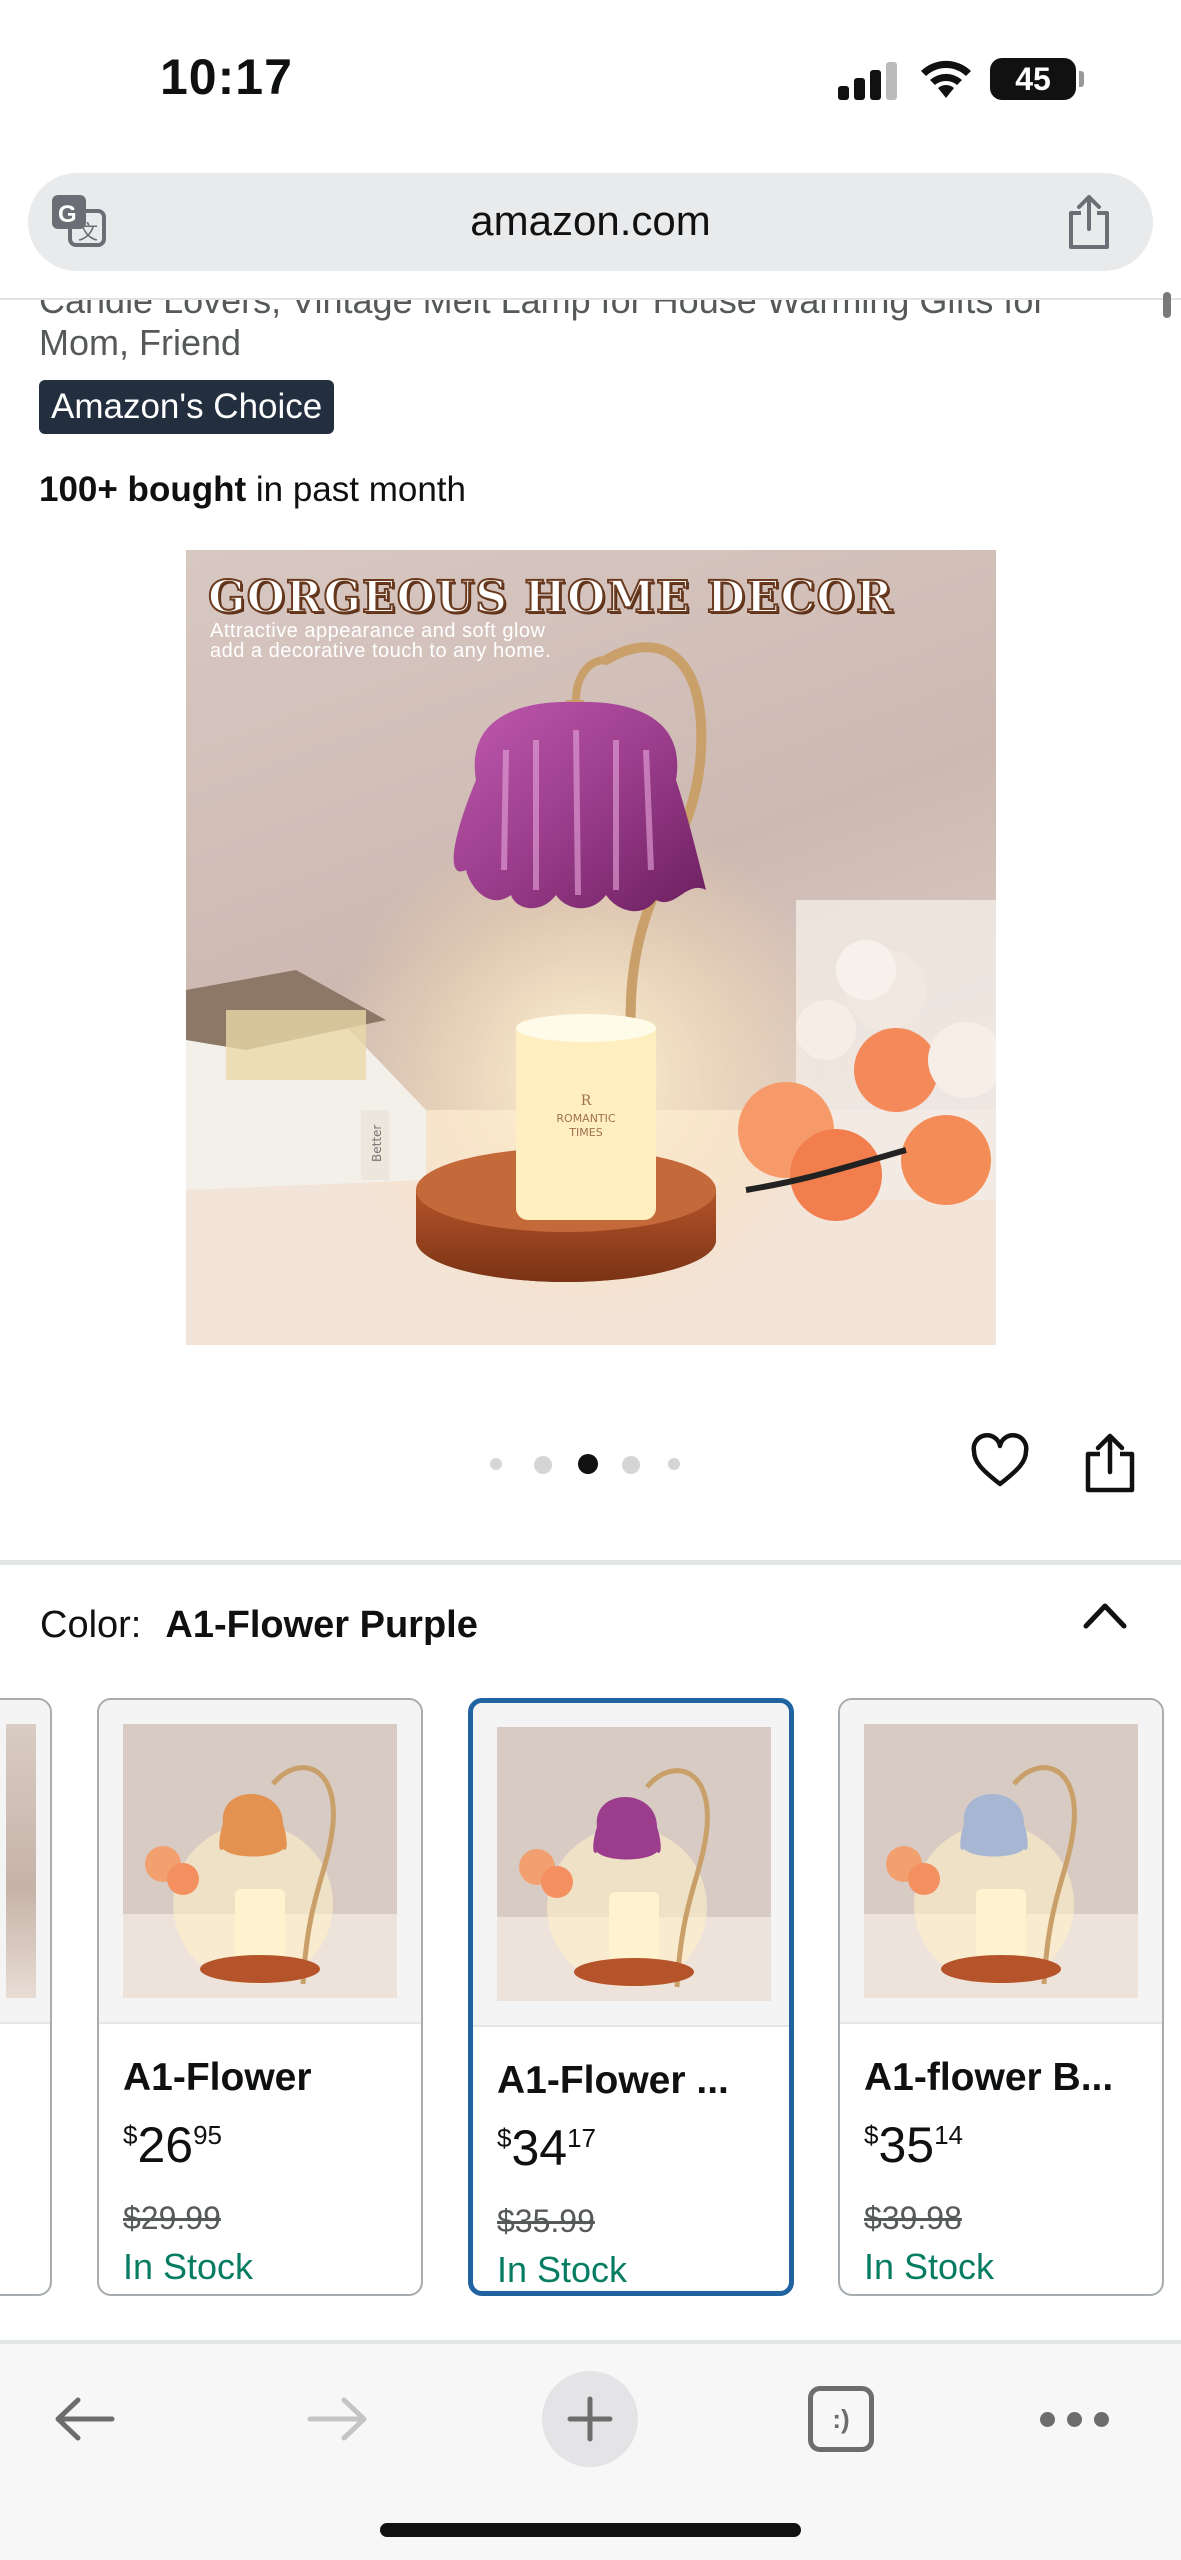  What do you see at coordinates (217, 2077) in the screenshot?
I see `variant-name: A1-Flower` at bounding box center [217, 2077].